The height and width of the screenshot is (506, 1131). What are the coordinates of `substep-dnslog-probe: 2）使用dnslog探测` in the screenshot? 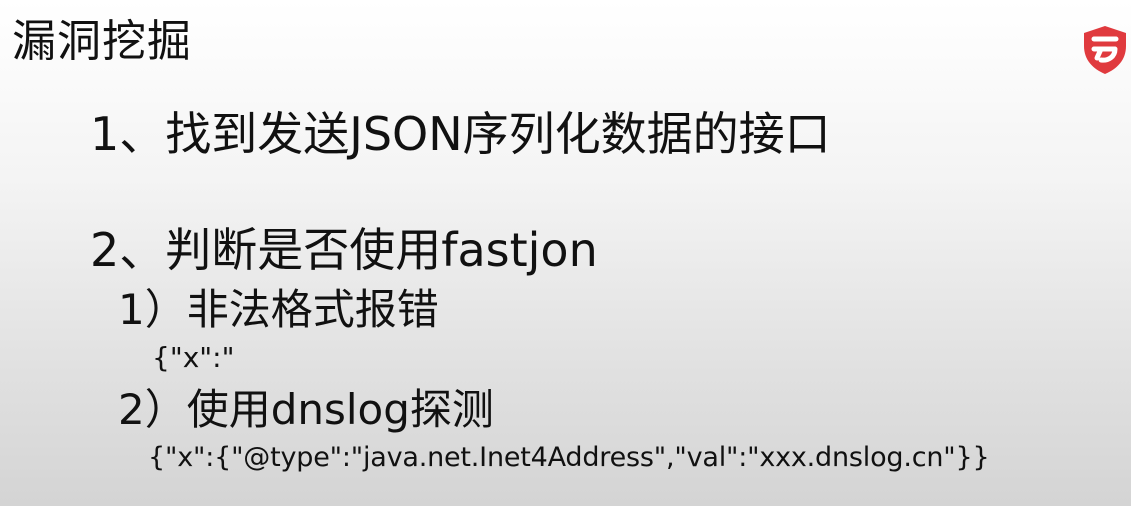 It's located at (306, 409).